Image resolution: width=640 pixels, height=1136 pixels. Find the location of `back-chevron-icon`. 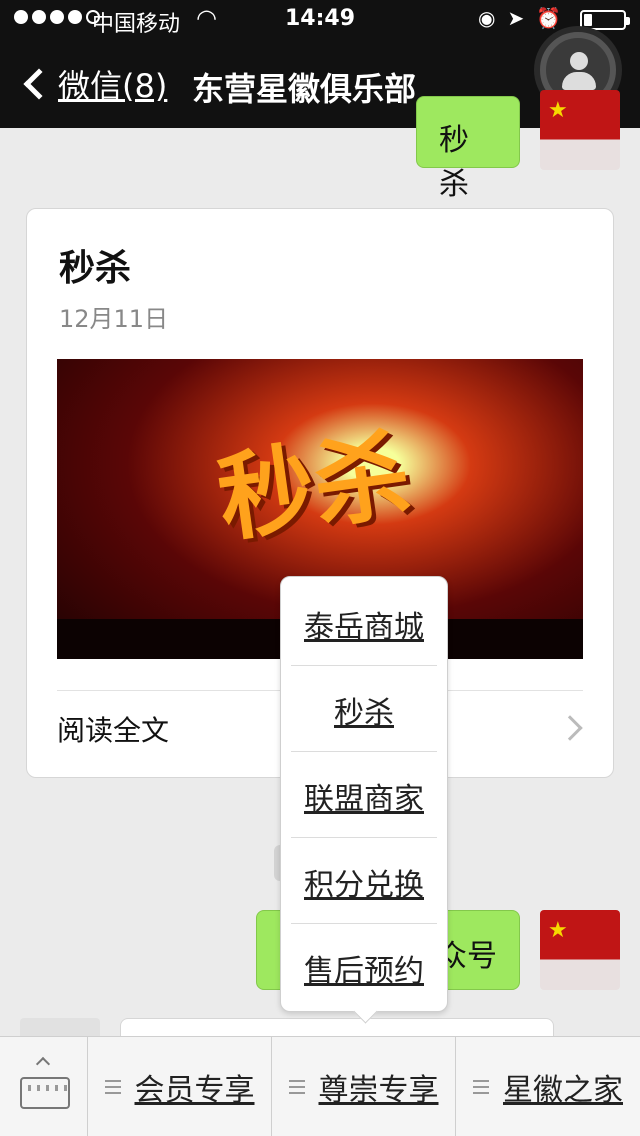

back-chevron-icon is located at coordinates (39, 84).